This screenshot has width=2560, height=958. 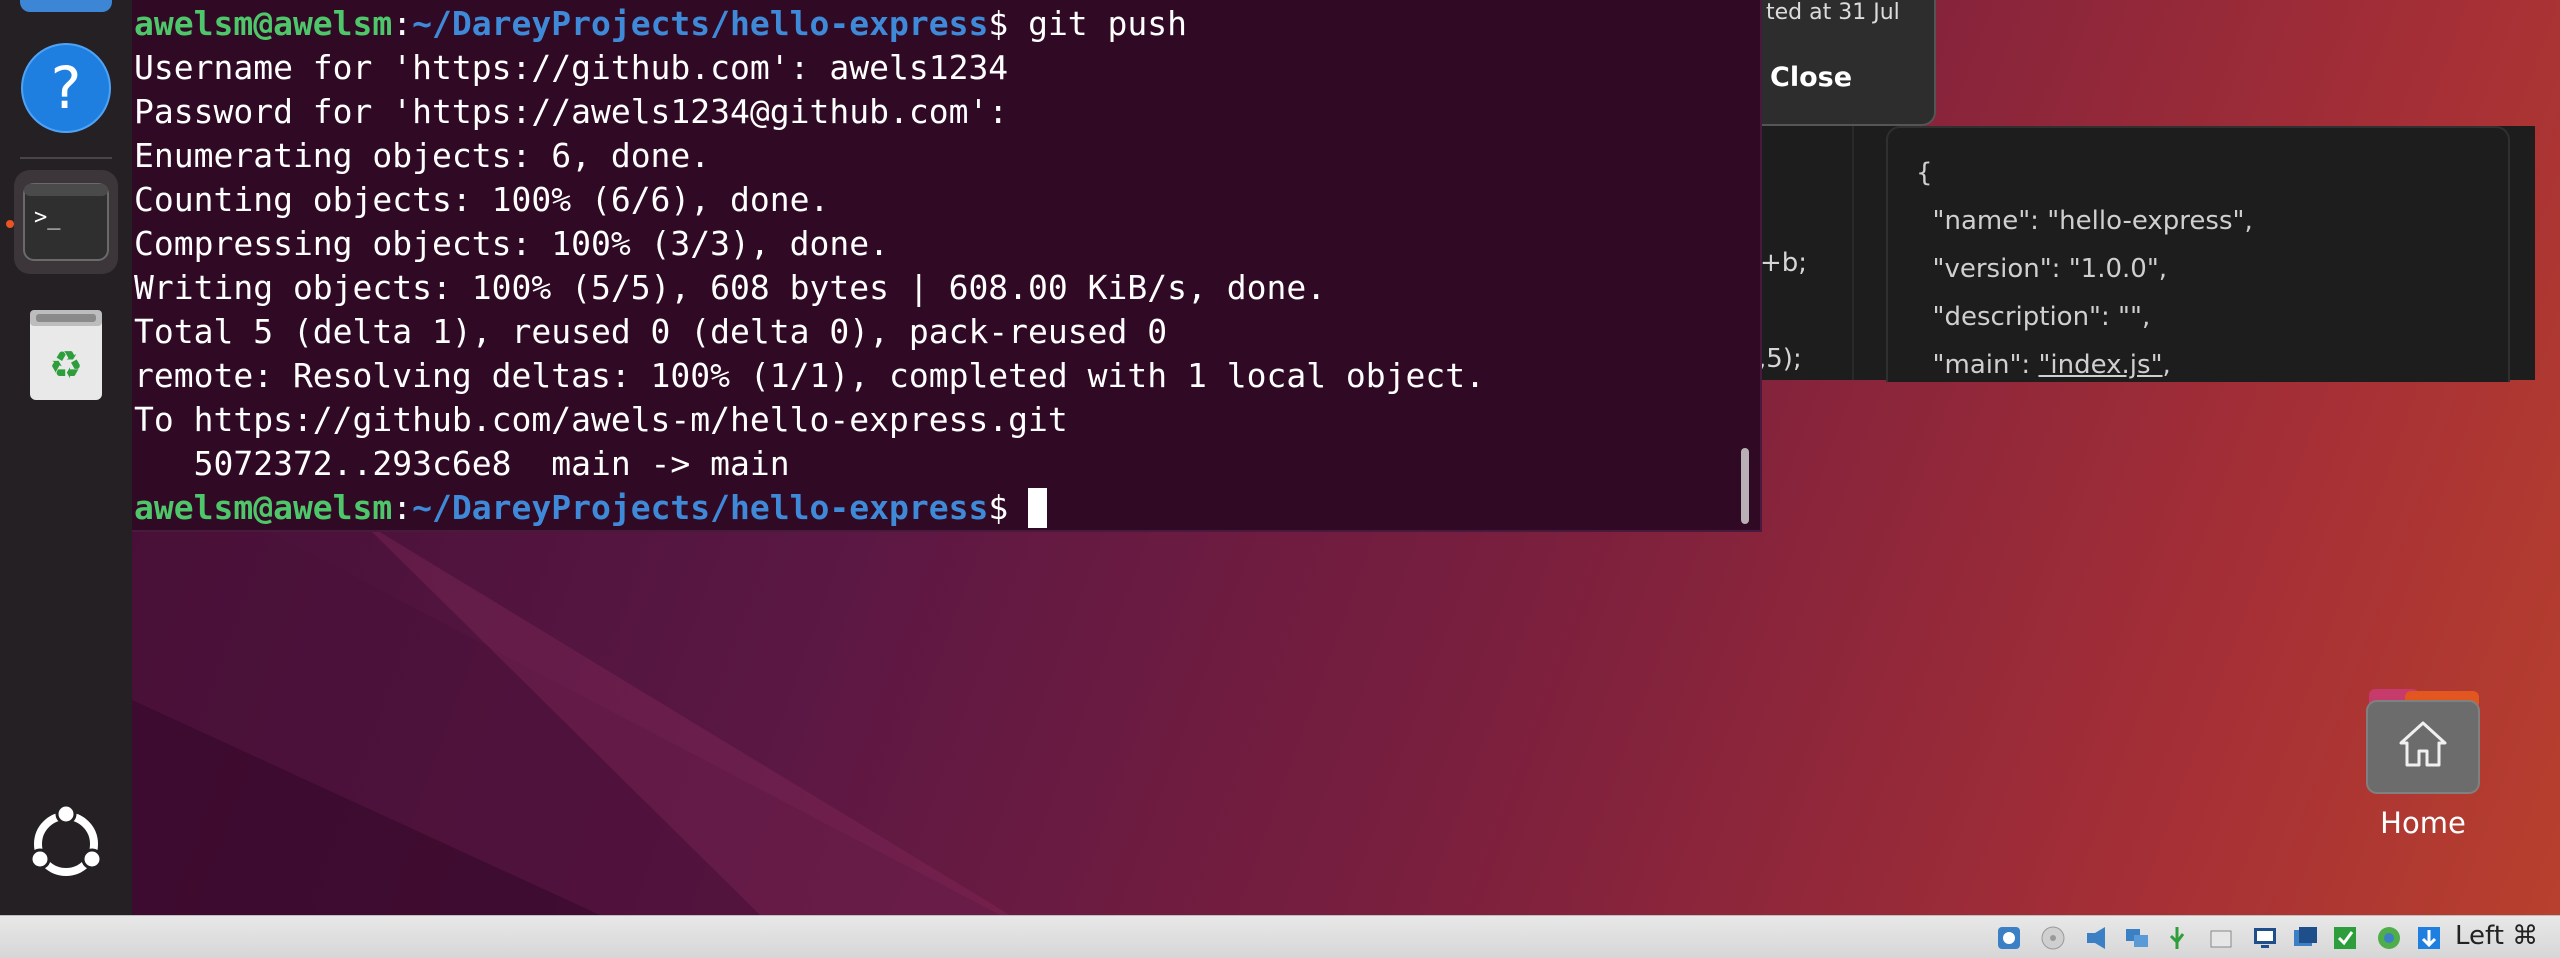 What do you see at coordinates (2166, 365) in the screenshot?
I see `json-comma: ,` at bounding box center [2166, 365].